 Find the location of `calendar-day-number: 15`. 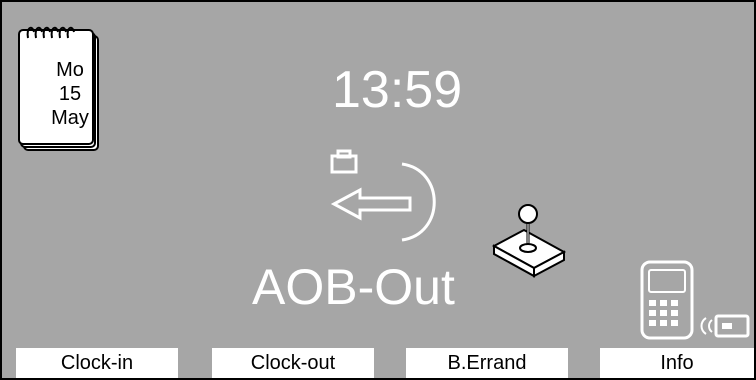

calendar-day-number: 15 is located at coordinates (70, 94).